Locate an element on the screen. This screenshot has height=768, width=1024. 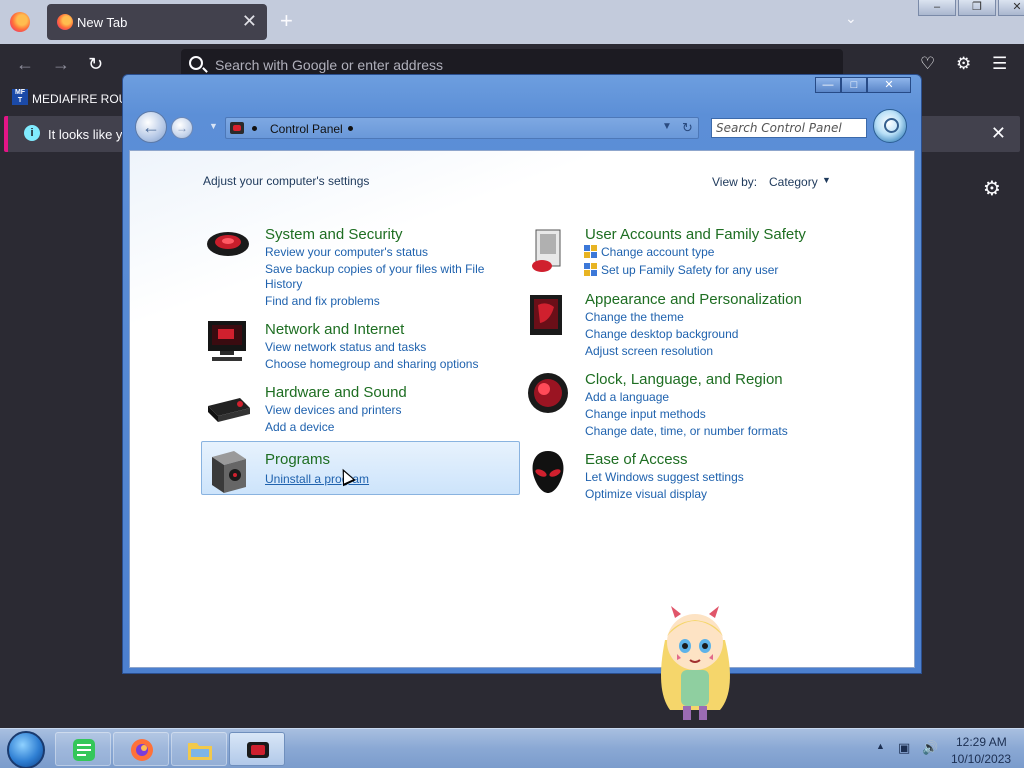
browser-tab-bar: New Tab ✕ + ⌄ – ❐ ✕ is located at coordinates (512, 22).